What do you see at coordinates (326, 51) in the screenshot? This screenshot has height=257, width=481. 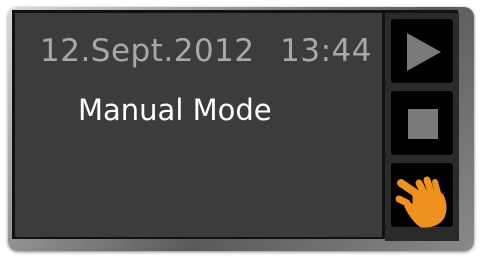 I see `time-display: 13:44` at bounding box center [326, 51].